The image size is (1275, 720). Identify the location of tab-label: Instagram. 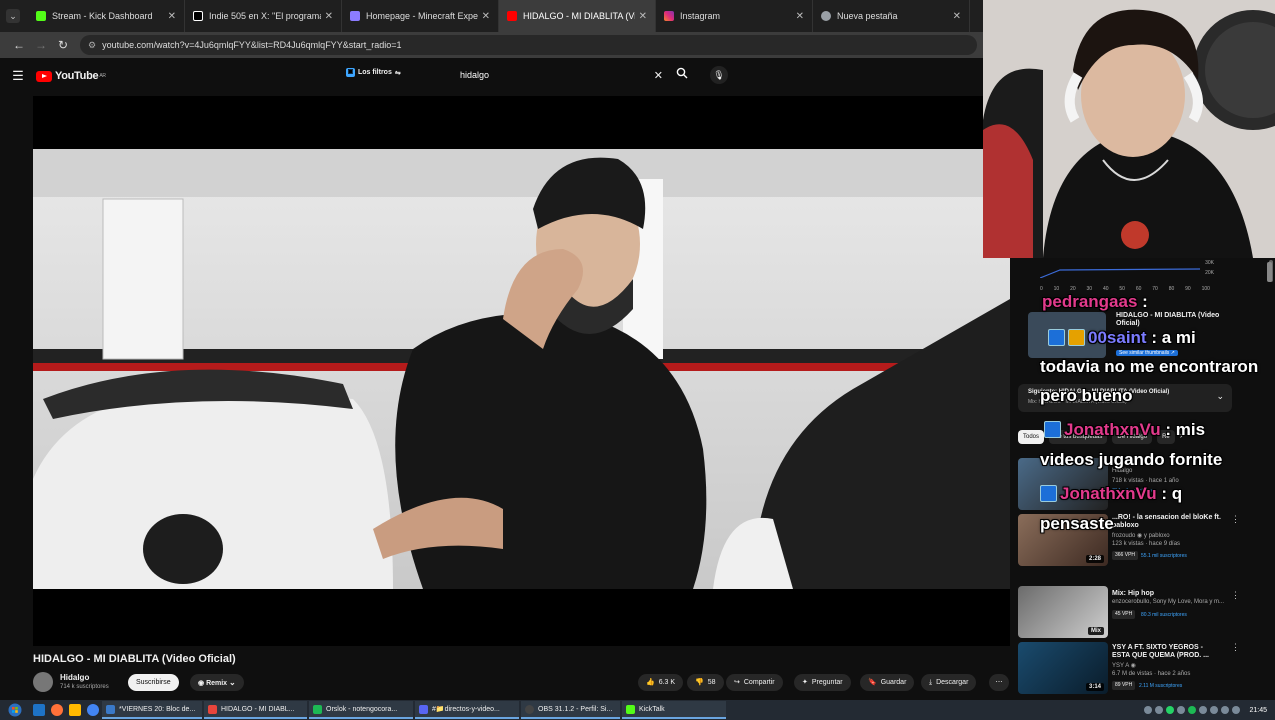
(700, 16).